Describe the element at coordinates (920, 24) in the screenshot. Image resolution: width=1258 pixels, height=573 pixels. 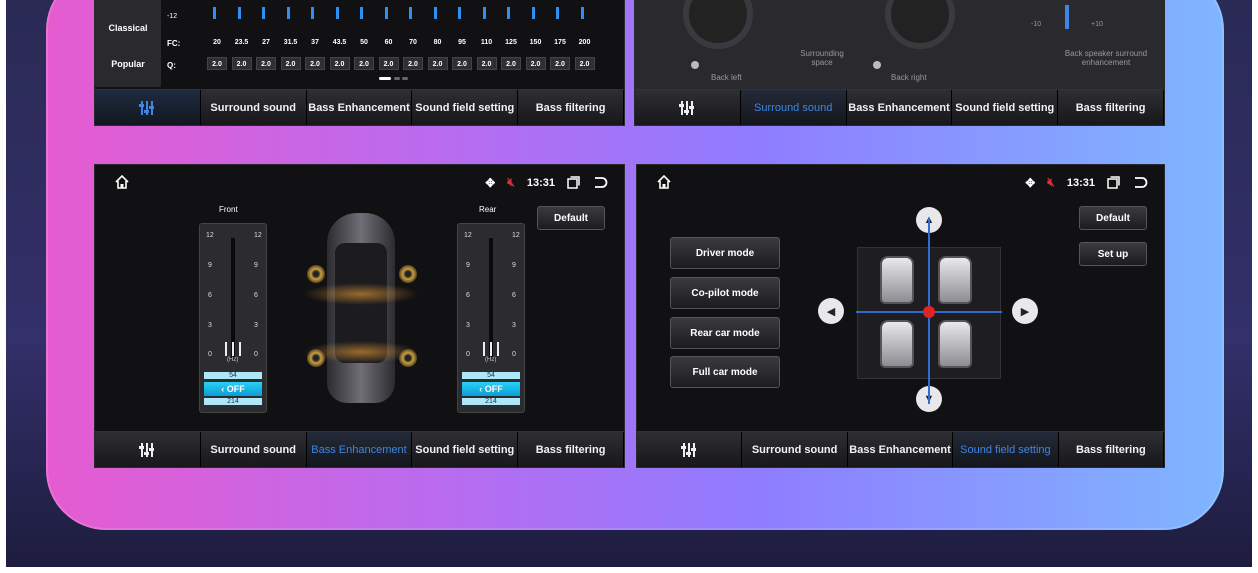
I see `back-right-dial` at that location.